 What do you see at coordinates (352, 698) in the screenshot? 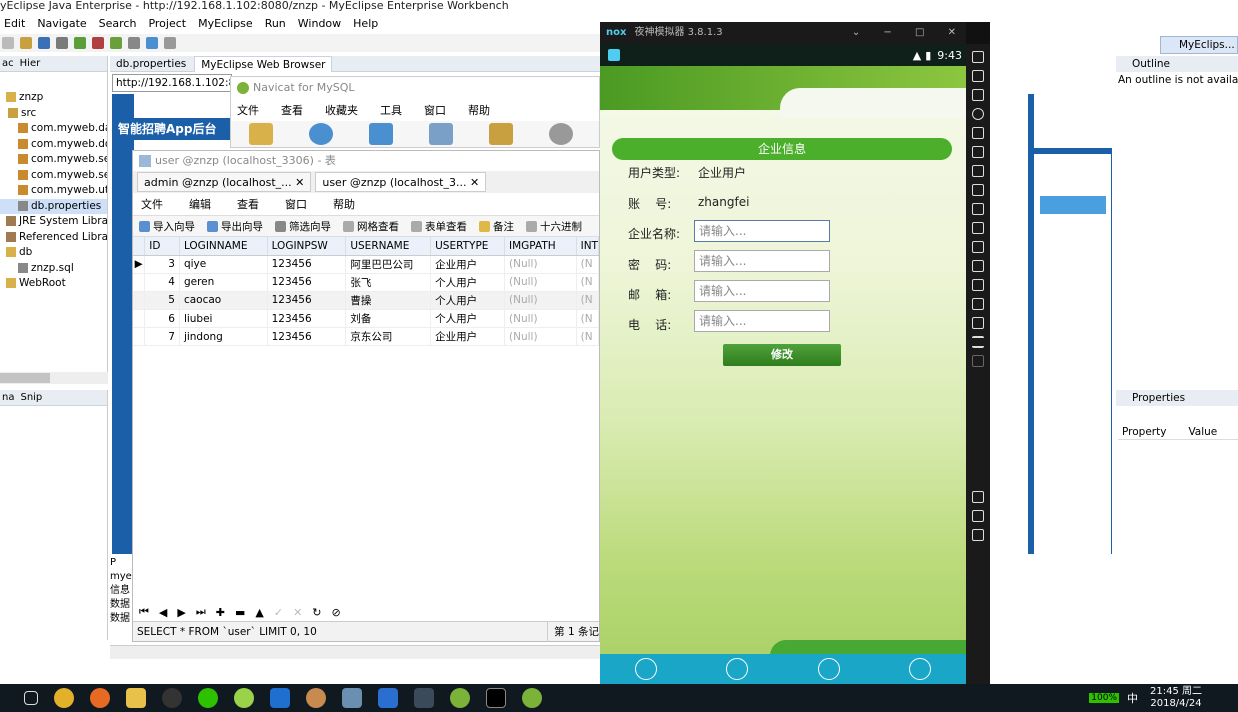
I see `remote-icon` at bounding box center [352, 698].